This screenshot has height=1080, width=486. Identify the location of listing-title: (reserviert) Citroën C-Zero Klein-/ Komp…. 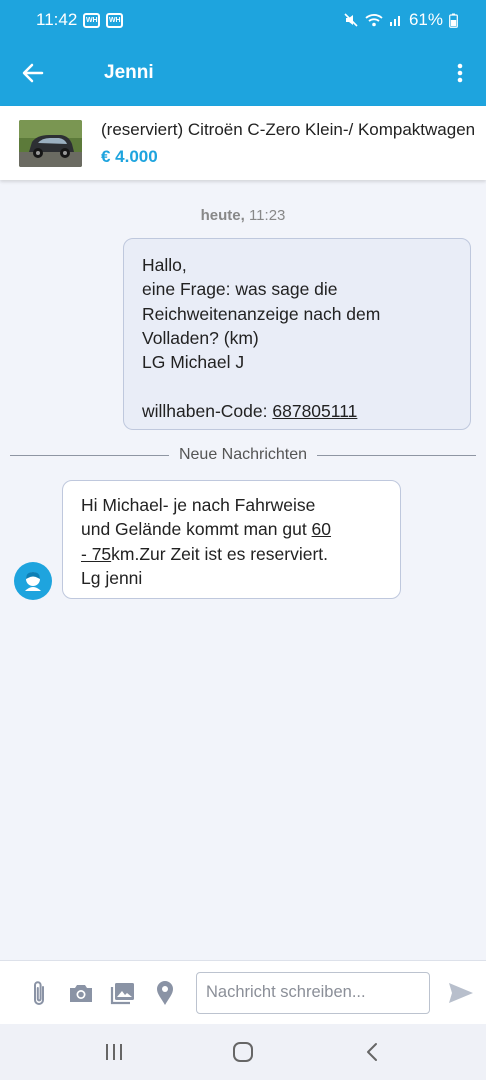
(288, 129).